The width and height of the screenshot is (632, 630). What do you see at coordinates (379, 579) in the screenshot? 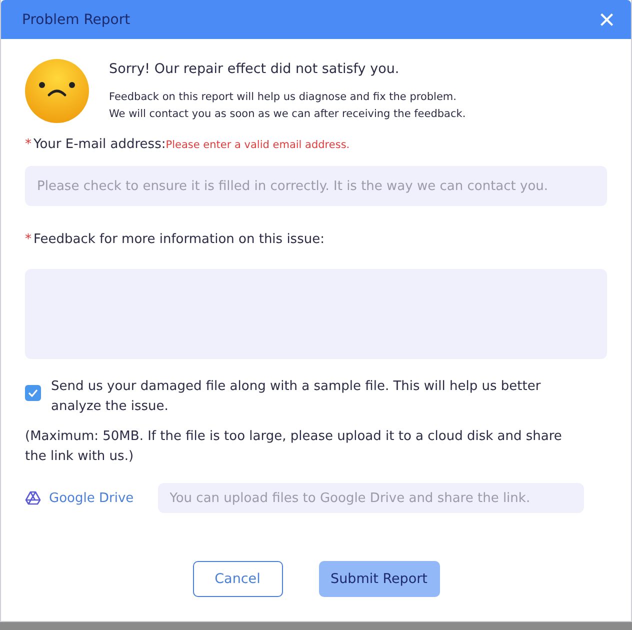
I see `submit-button: Submit Report` at bounding box center [379, 579].